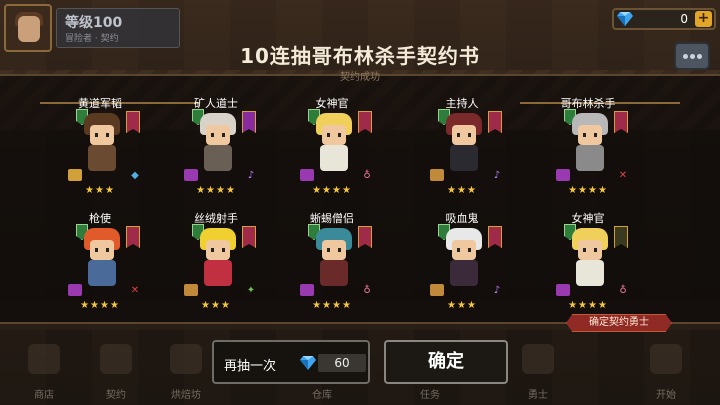 Image resolution: width=720 pixels, height=405 pixels. I want to click on nav-label: 仓库, so click(322, 395).